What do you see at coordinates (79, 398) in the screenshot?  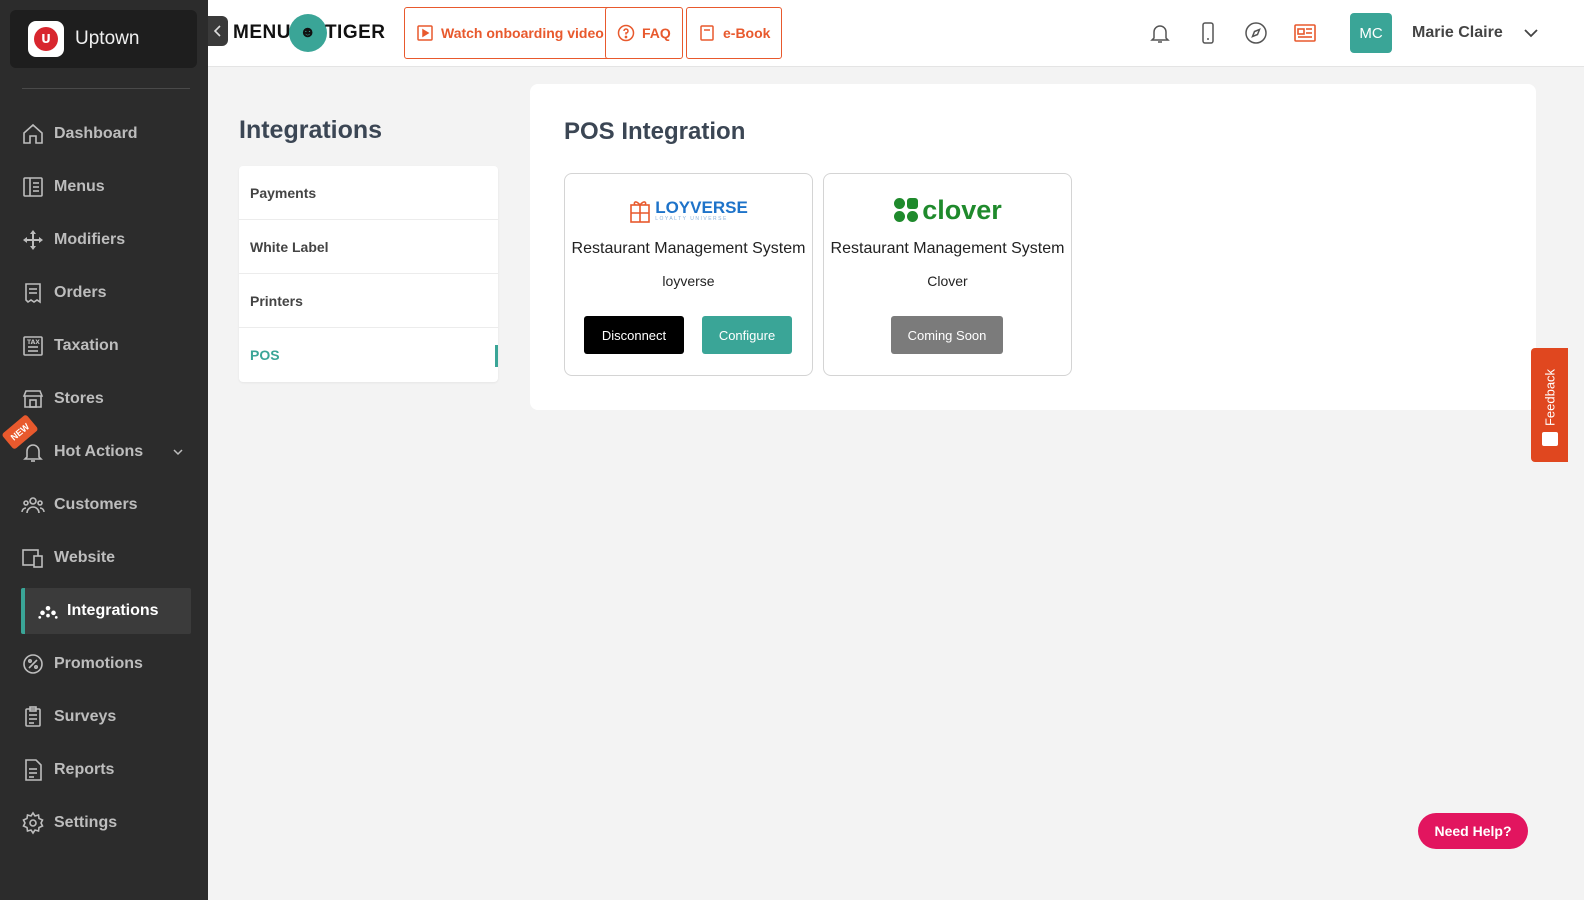 I see `sidebar-item-label: Stores` at bounding box center [79, 398].